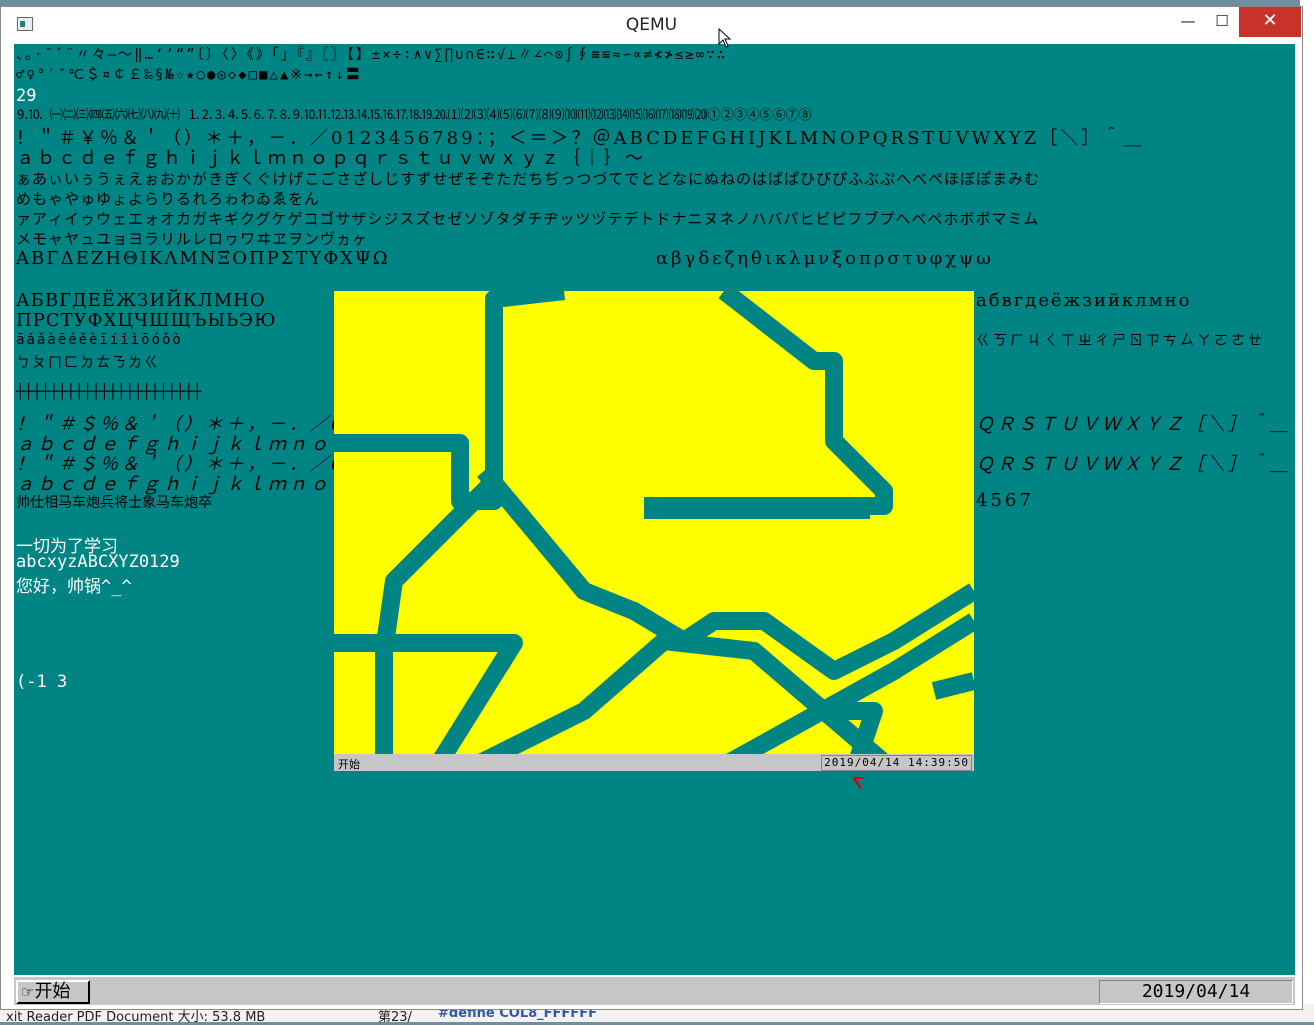  What do you see at coordinates (146, 320) in the screenshot?
I see `cyrillic-upper-line-2: ПРСТУФХЦЧШЩЪЫЬЭЮ` at bounding box center [146, 320].